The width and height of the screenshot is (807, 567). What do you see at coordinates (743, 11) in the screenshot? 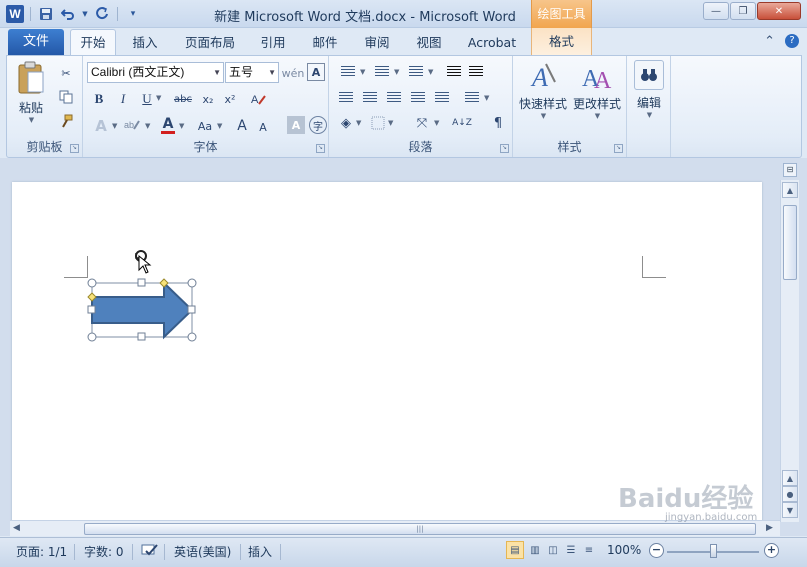
I see `restore-button: ❐` at bounding box center [743, 11].